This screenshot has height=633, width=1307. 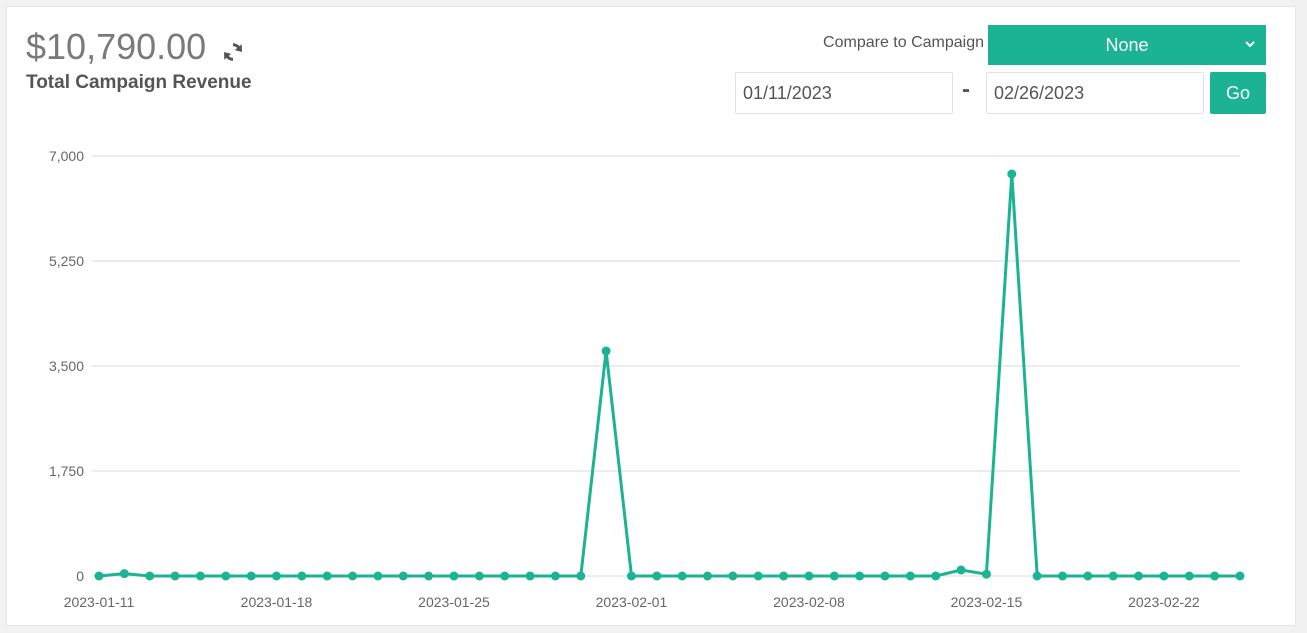 What do you see at coordinates (66, 366) in the screenshot?
I see `y-tick-label: 3,500` at bounding box center [66, 366].